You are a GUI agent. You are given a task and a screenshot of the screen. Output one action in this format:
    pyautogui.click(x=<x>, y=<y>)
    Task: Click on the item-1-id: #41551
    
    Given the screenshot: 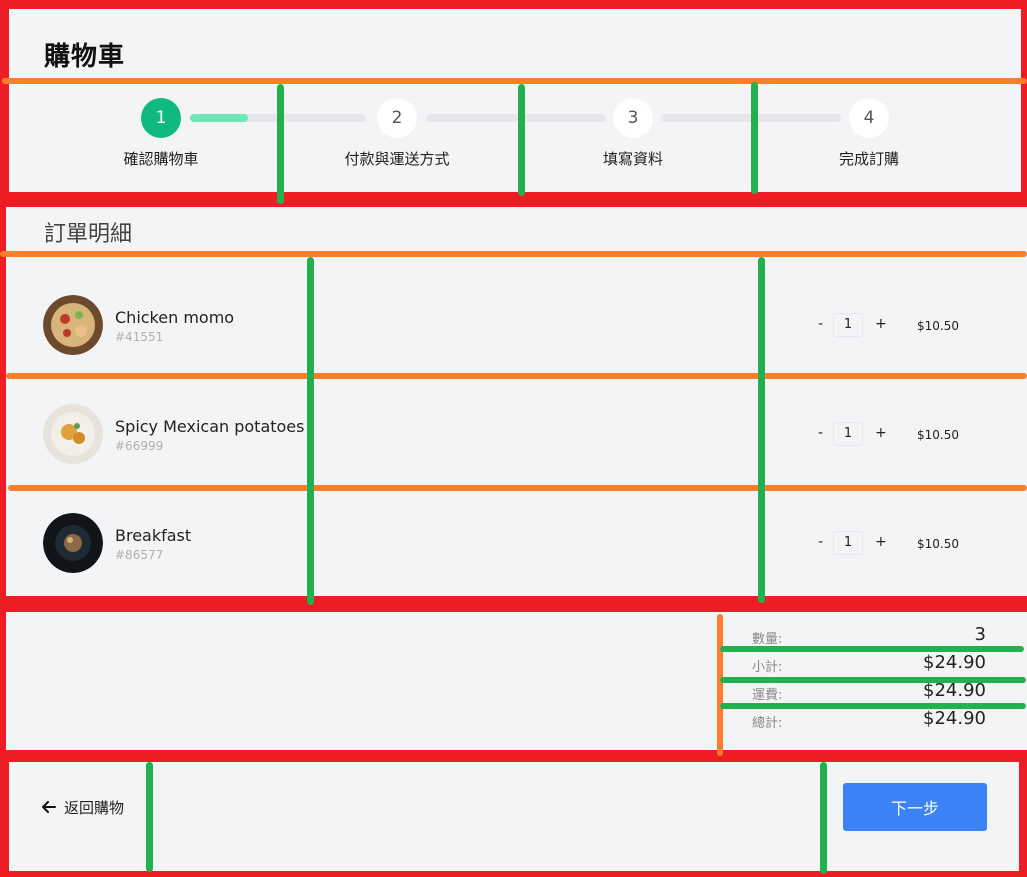 What is the action you would take?
    pyautogui.click(x=139, y=337)
    